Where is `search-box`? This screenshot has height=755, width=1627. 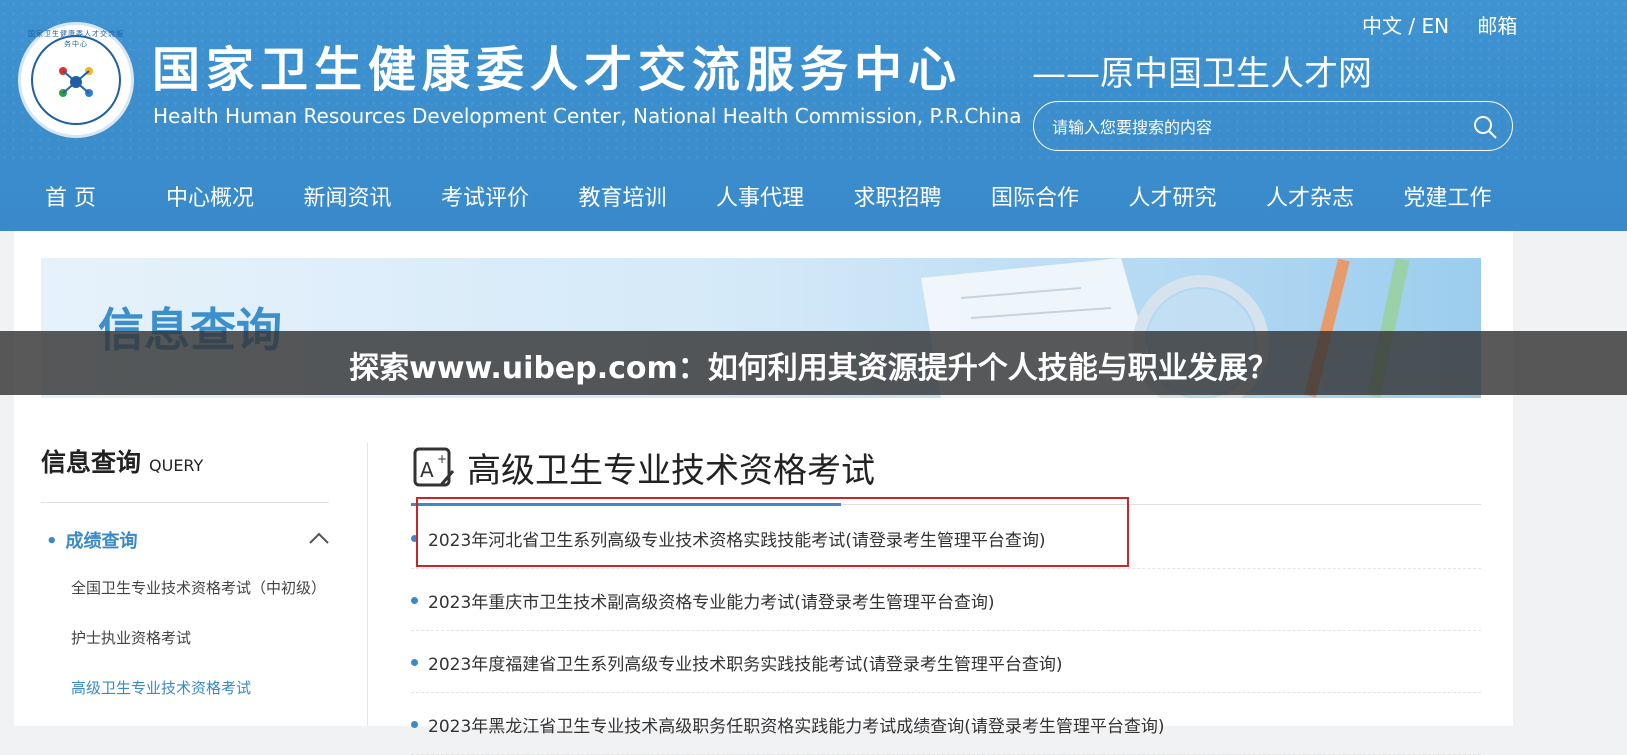
search-box is located at coordinates (1273, 126).